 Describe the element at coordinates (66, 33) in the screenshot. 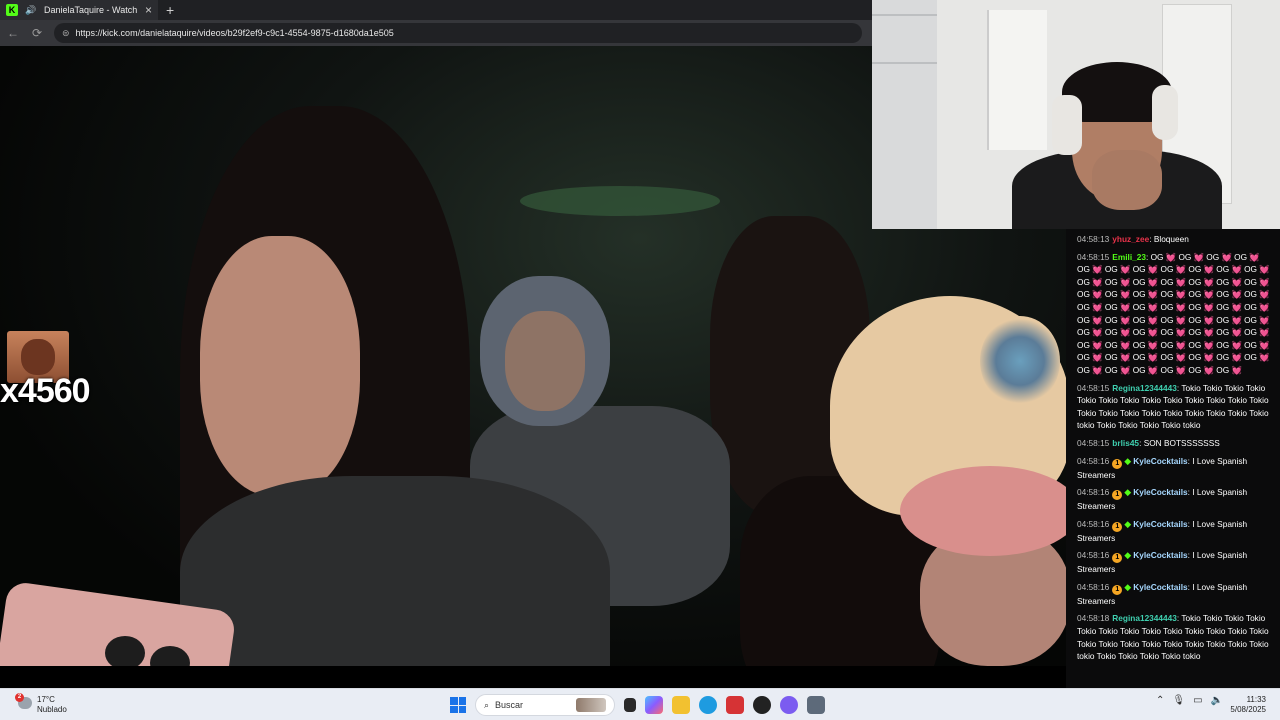

I see `site-info-icon: ⊜` at that location.